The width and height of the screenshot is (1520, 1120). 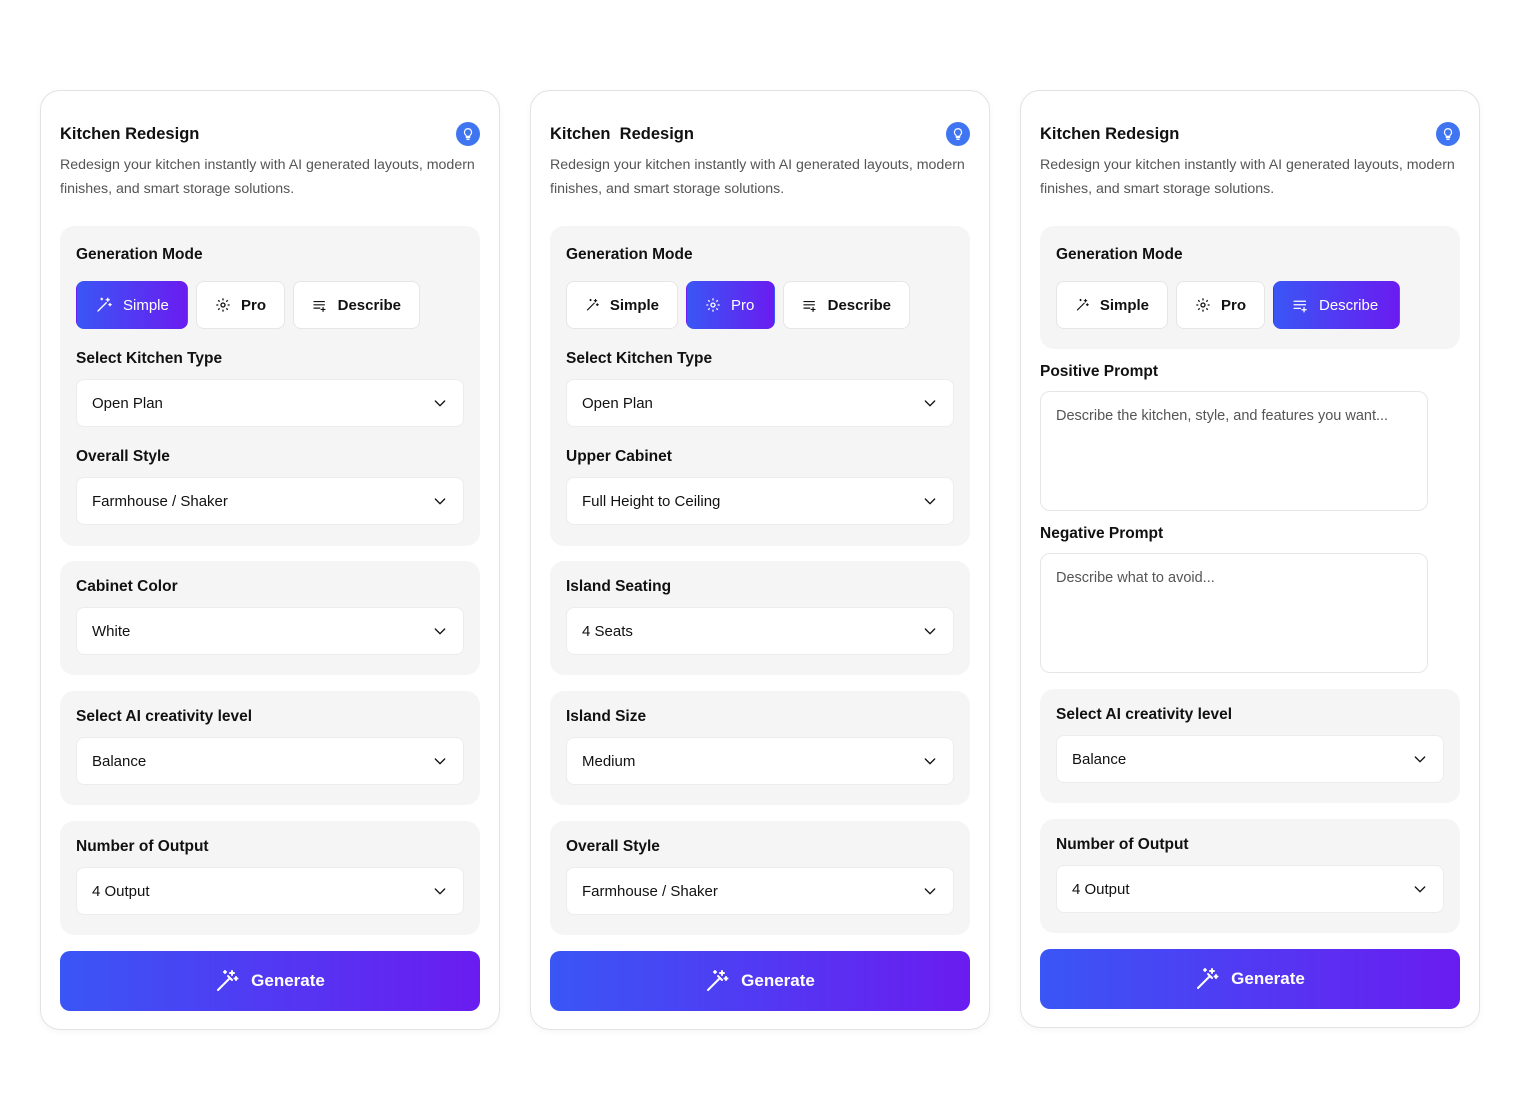 I want to click on field-label: Upper Cabinet, so click(x=619, y=456).